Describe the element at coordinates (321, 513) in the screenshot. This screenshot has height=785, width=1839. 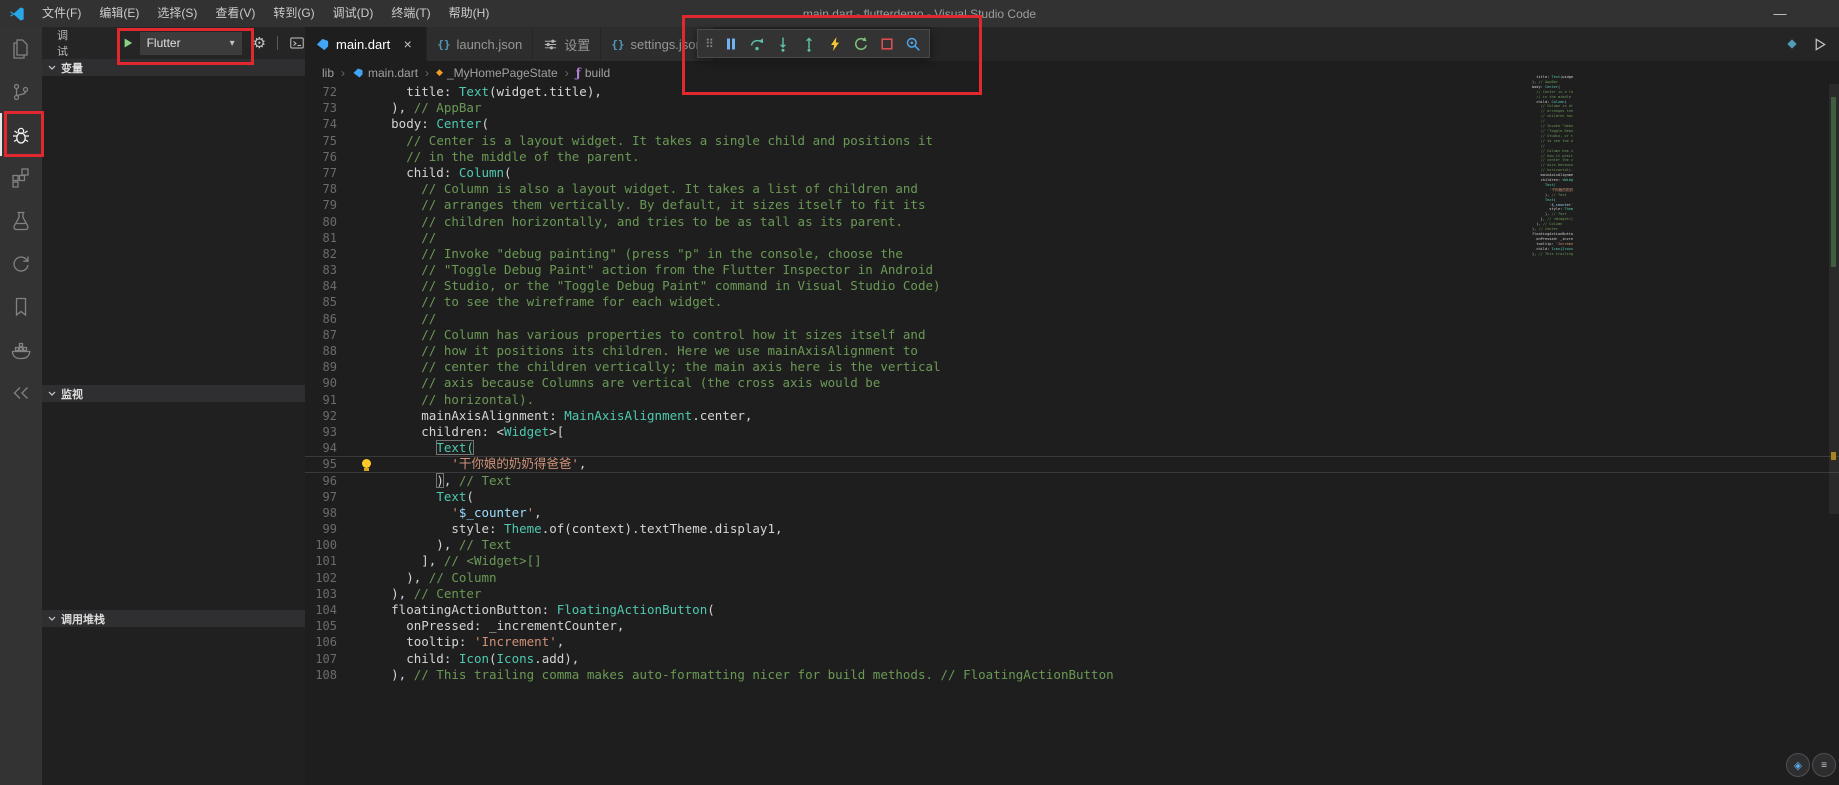
I see `line-number: 98` at that location.